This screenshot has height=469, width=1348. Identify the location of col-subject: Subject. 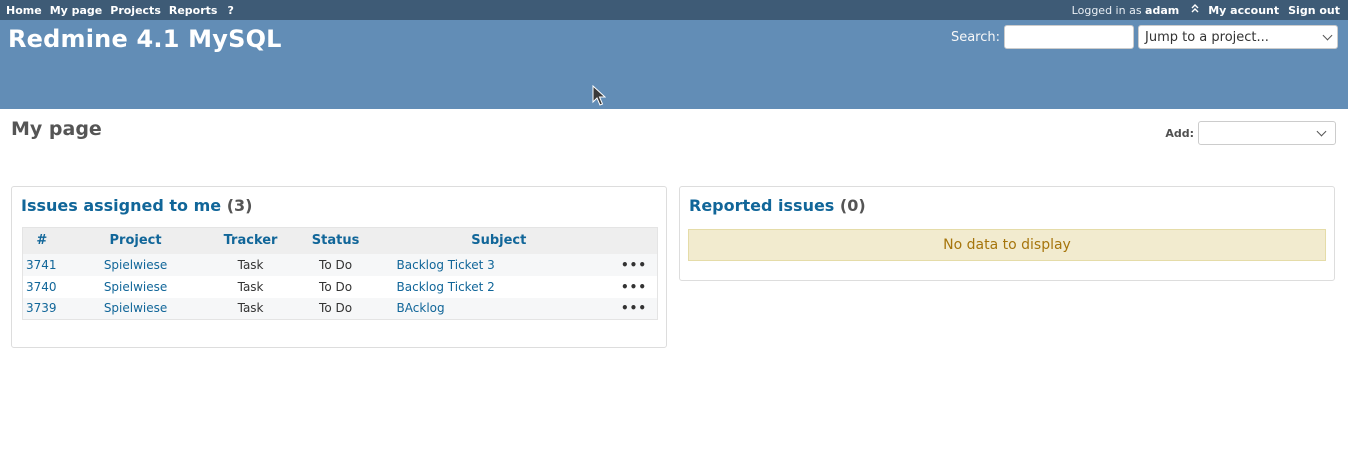
(498, 240).